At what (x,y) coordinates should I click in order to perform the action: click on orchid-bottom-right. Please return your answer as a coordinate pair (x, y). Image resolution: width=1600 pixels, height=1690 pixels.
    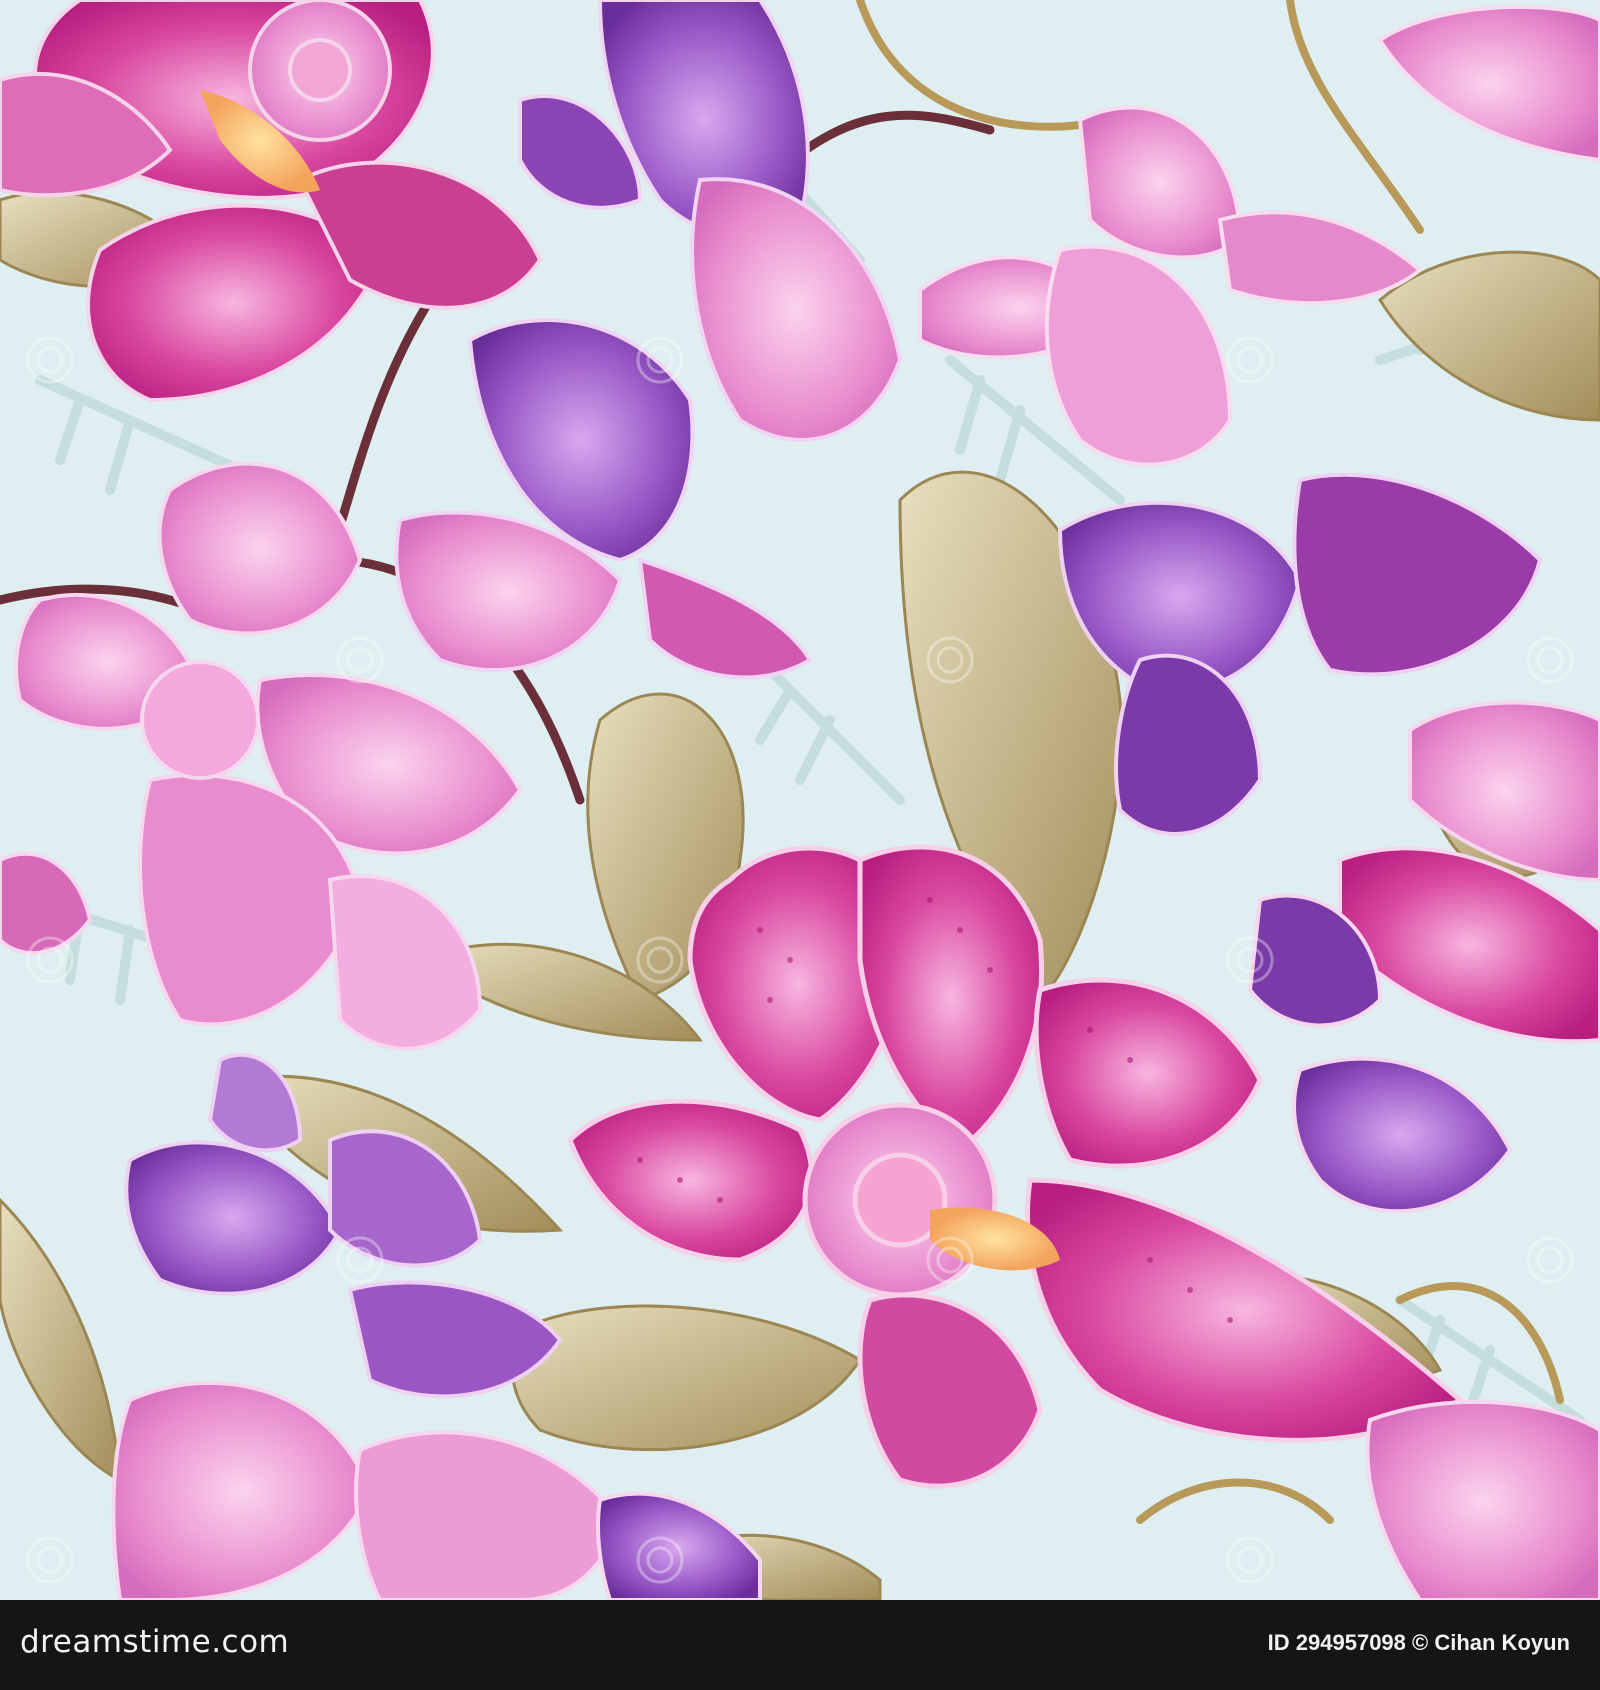
    Looking at the image, I should click on (1482, 1499).